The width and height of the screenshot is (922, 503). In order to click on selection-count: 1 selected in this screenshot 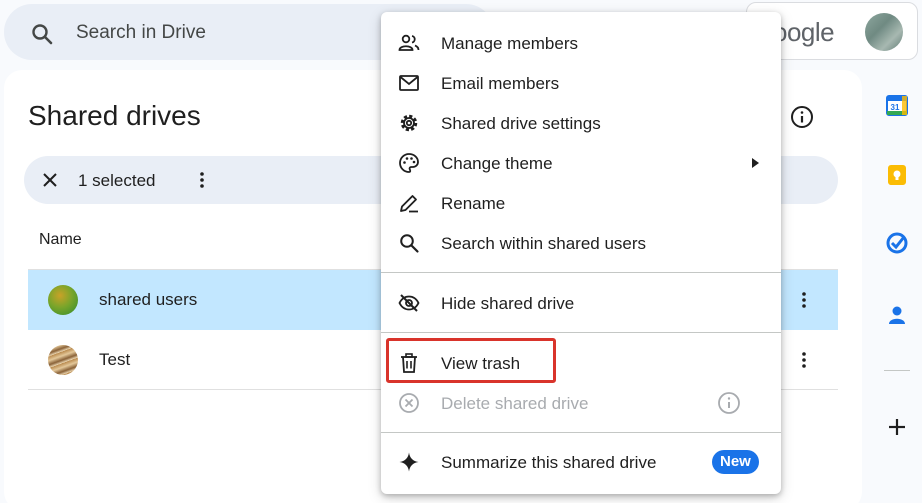, I will do `click(117, 180)`.